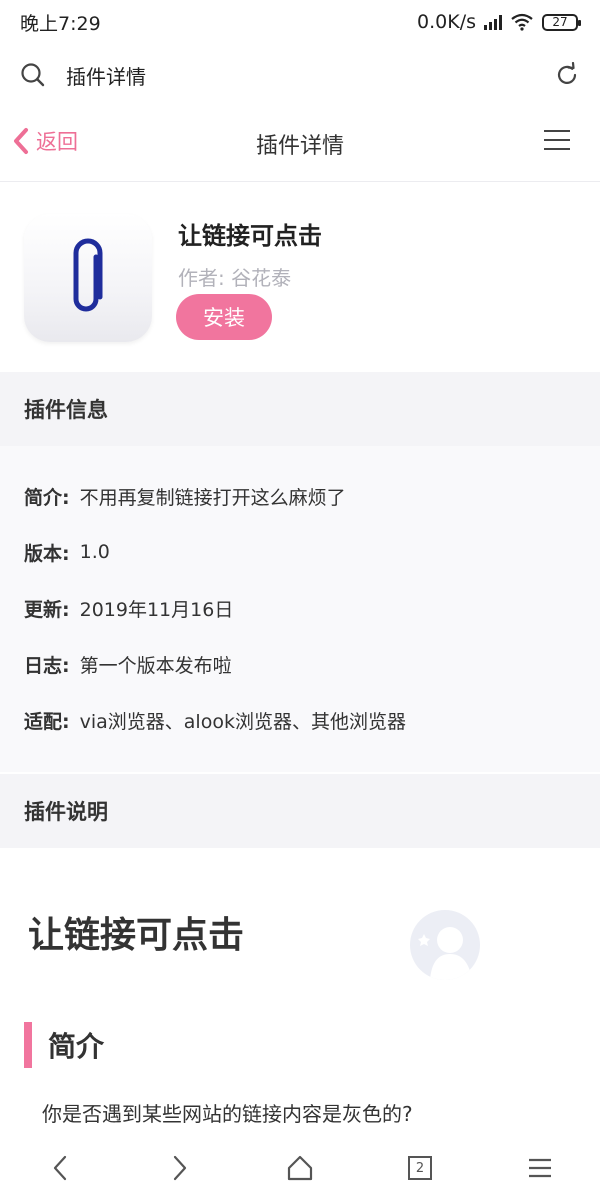 This screenshot has width=600, height=1200. What do you see at coordinates (235, 278) in the screenshot?
I see `plugin-author: 作者: 谷花泰` at bounding box center [235, 278].